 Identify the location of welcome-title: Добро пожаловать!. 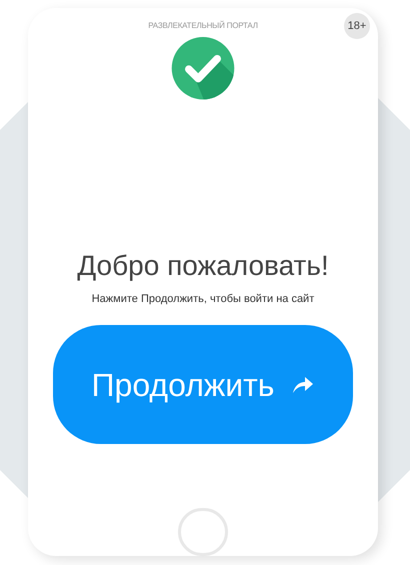
(203, 265).